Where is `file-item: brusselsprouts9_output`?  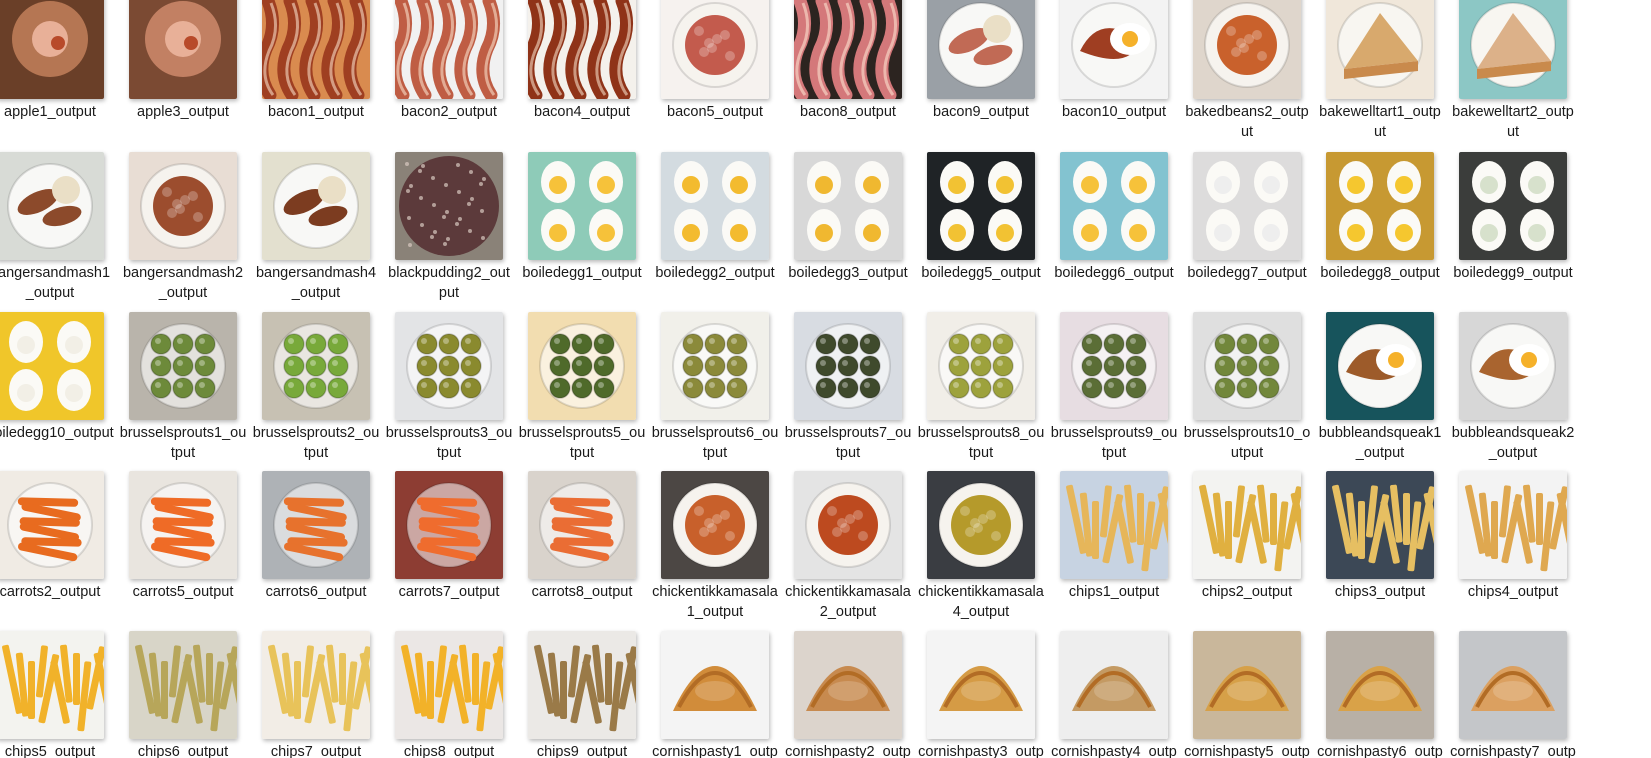 file-item: brusselsprouts9_output is located at coordinates (1114, 392).